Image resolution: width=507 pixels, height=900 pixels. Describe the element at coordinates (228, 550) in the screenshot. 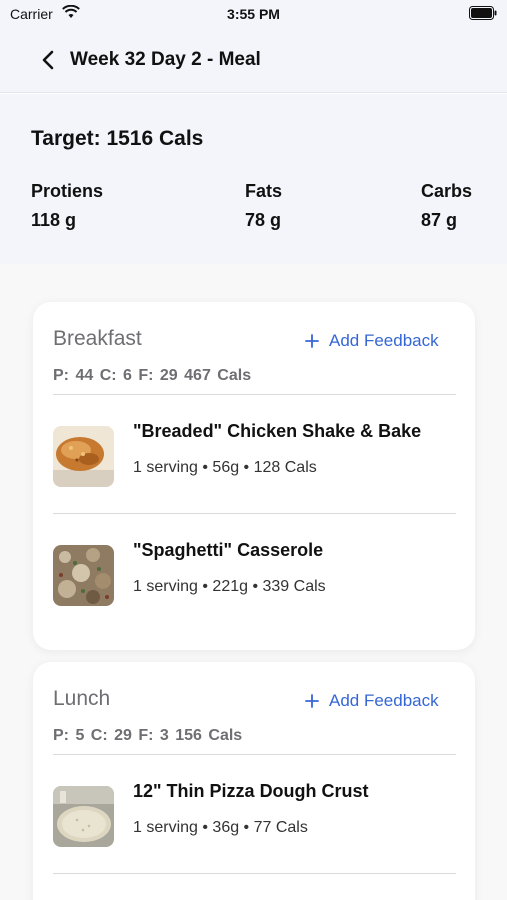

I see `food-name: "Spaghetti" Casserole` at that location.